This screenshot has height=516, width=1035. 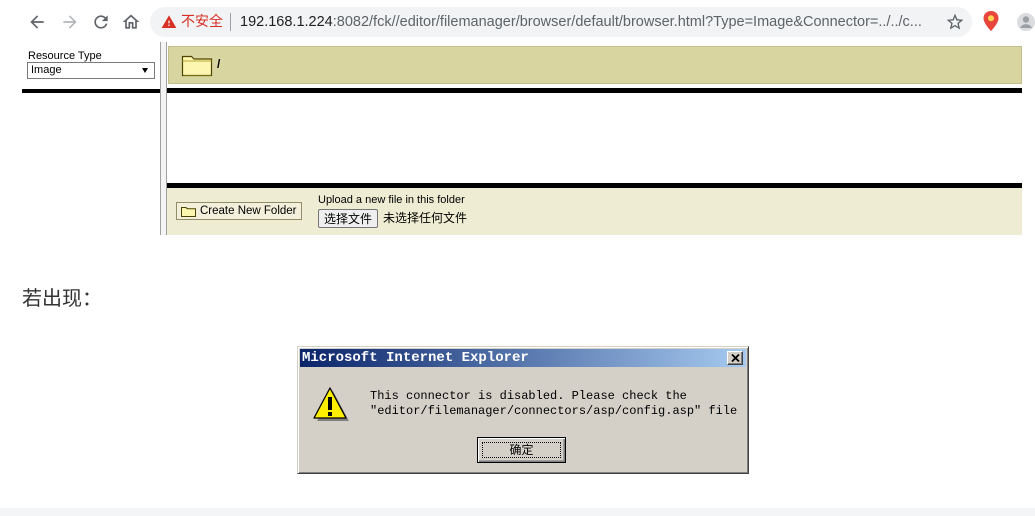 What do you see at coordinates (202, 22) in the screenshot?
I see `security-status-label: 不安全` at bounding box center [202, 22].